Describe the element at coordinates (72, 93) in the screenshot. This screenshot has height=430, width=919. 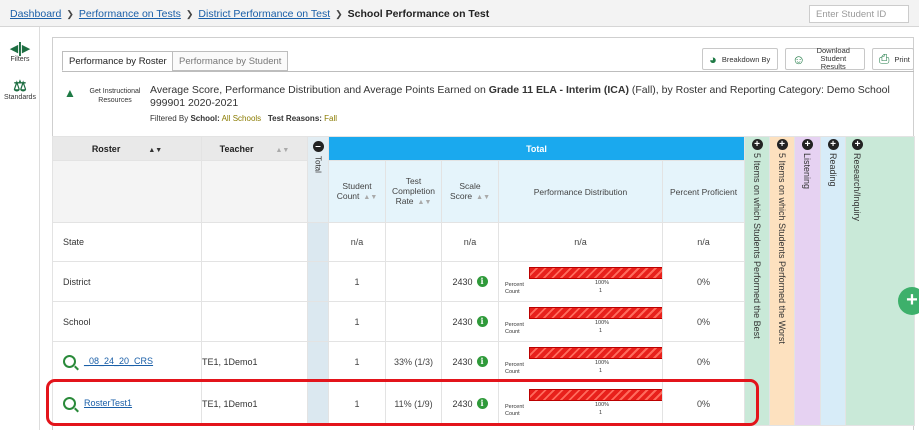
I see `instructional-resources-icon: ▲` at that location.